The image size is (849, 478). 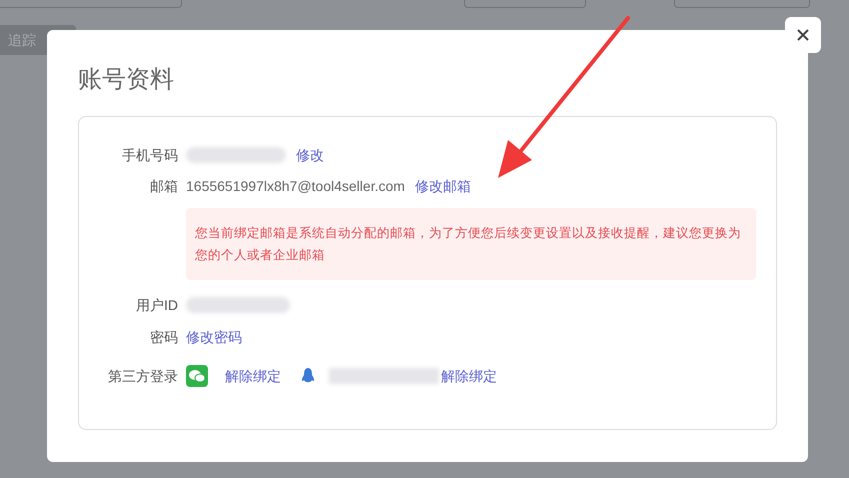 What do you see at coordinates (197, 376) in the screenshot?
I see `chat-bubbles-icon` at bounding box center [197, 376].